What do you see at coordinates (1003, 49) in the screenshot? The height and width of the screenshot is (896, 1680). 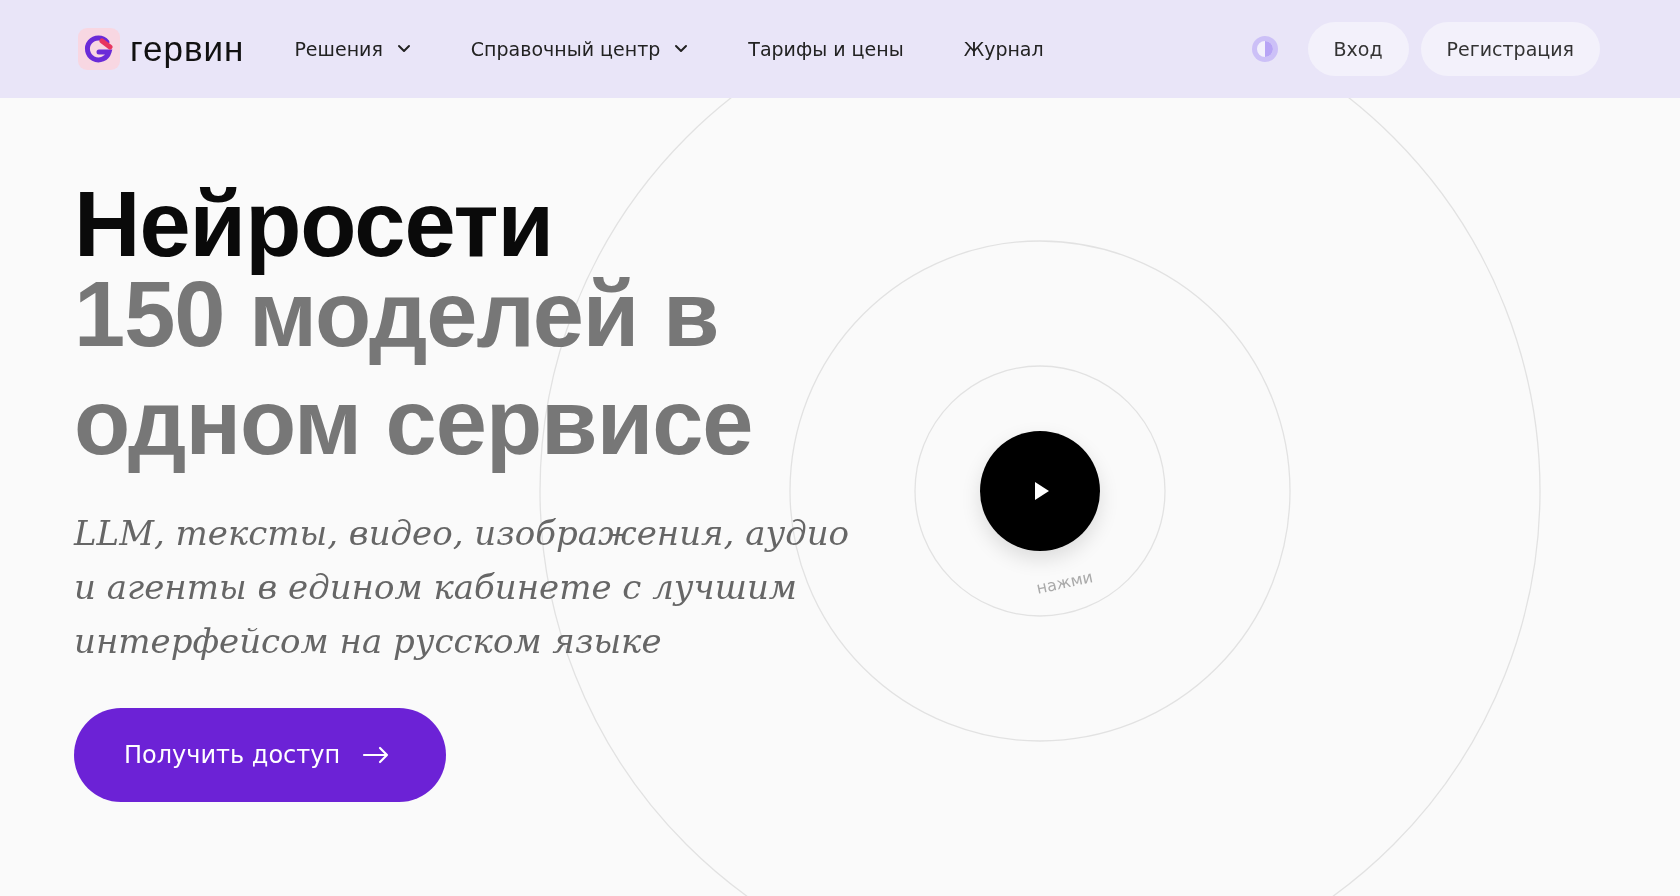 I see `nav-link: Журнал` at bounding box center [1003, 49].